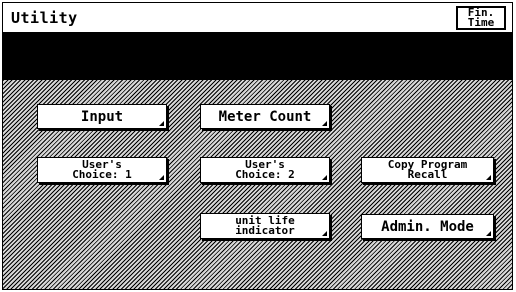  What do you see at coordinates (44, 18) in the screenshot?
I see `screen-title: Utility` at bounding box center [44, 18].